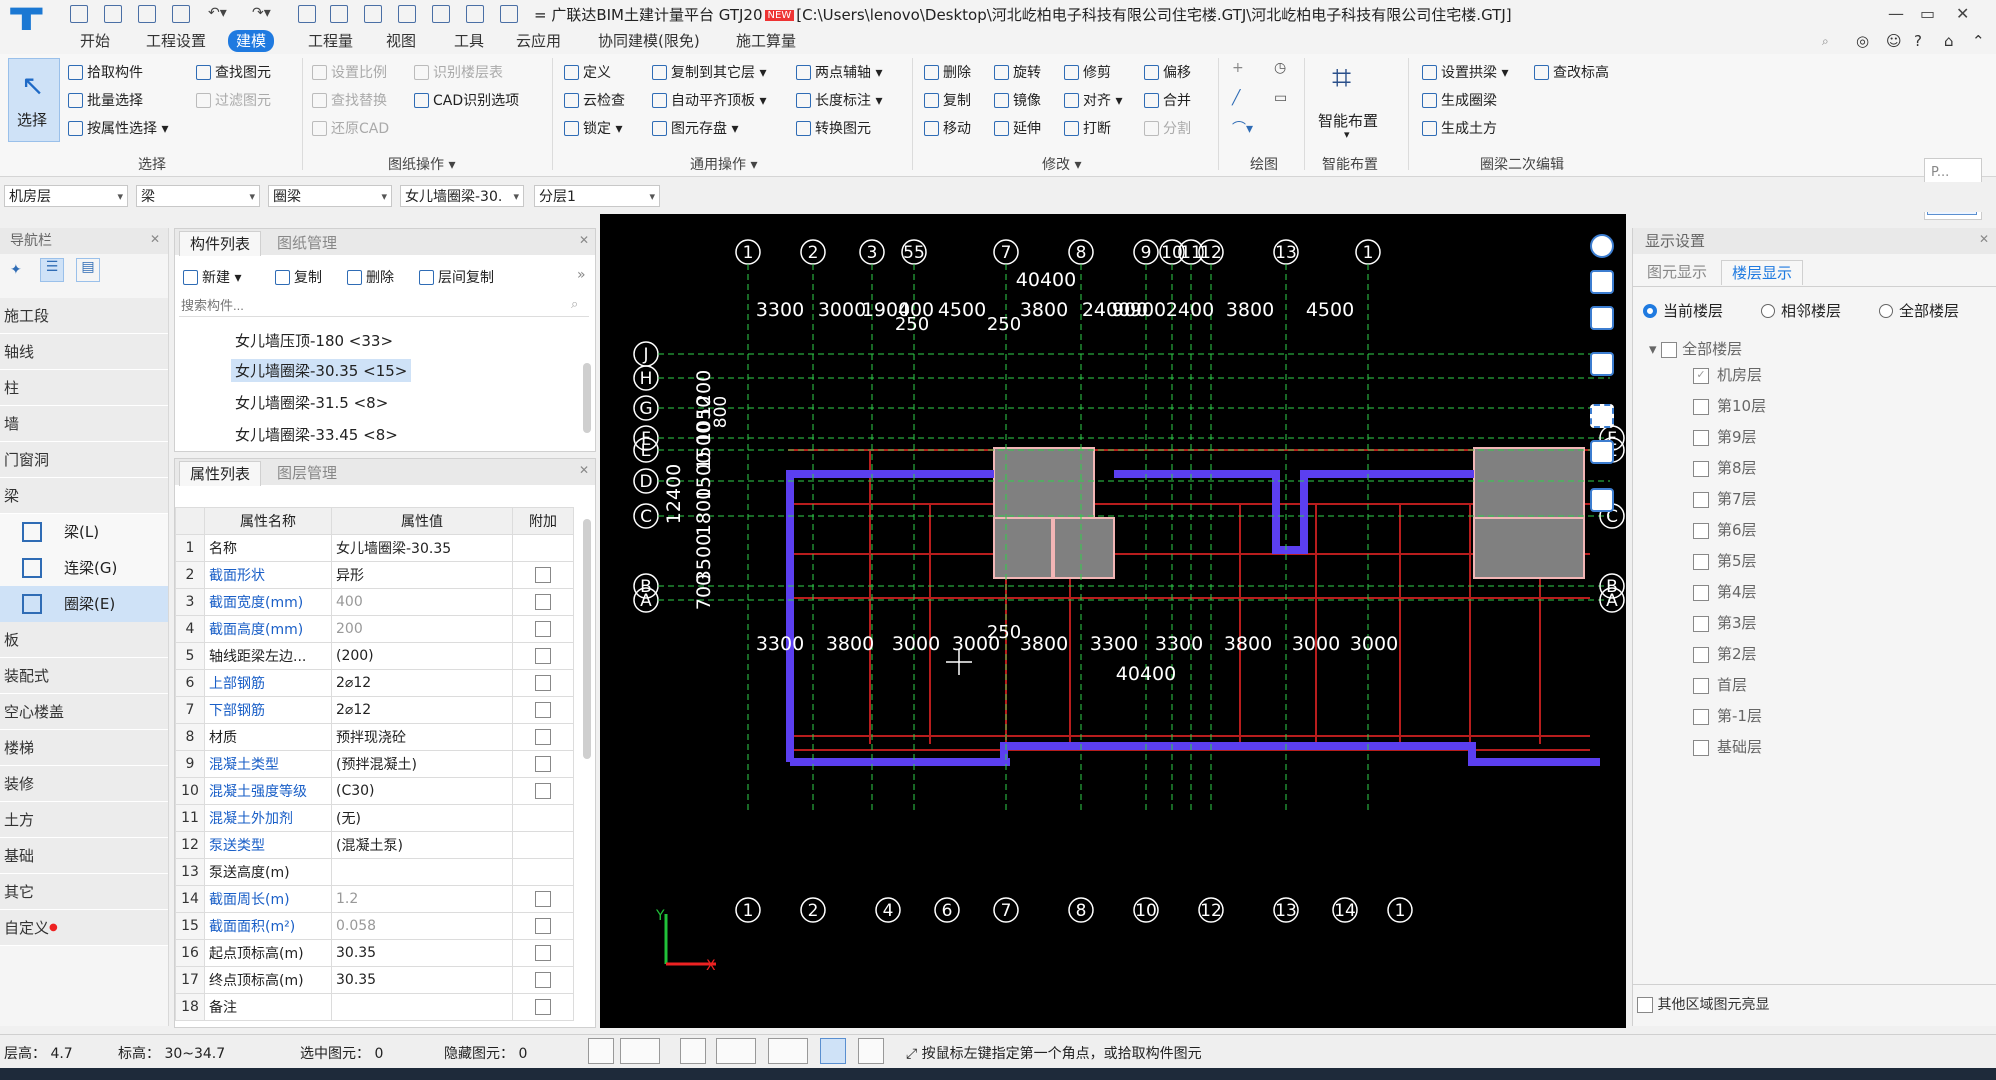 The width and height of the screenshot is (1996, 1080). What do you see at coordinates (1236, 98) in the screenshot?
I see `line-draw-icon: ╱` at bounding box center [1236, 98].